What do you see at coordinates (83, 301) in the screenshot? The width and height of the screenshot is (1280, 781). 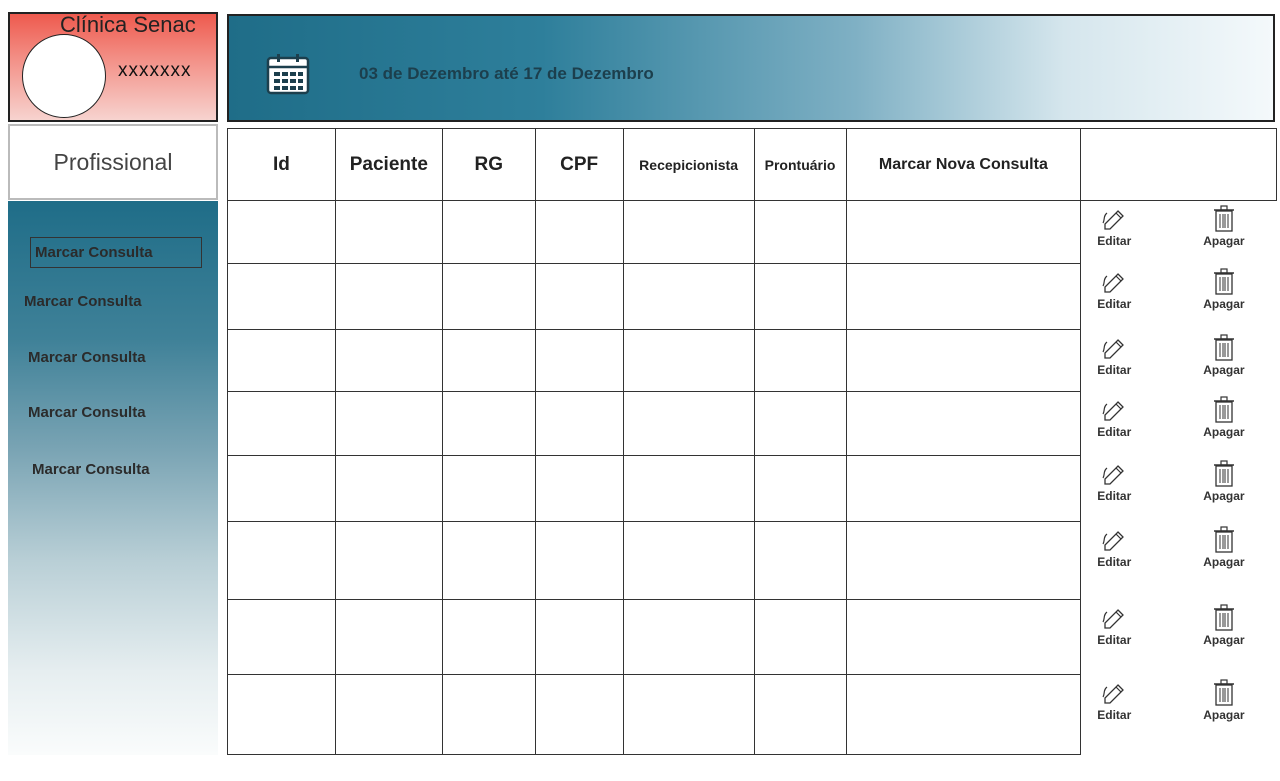 I see `sidebar-item-marcar-consulta-2: Marcar Consulta` at bounding box center [83, 301].